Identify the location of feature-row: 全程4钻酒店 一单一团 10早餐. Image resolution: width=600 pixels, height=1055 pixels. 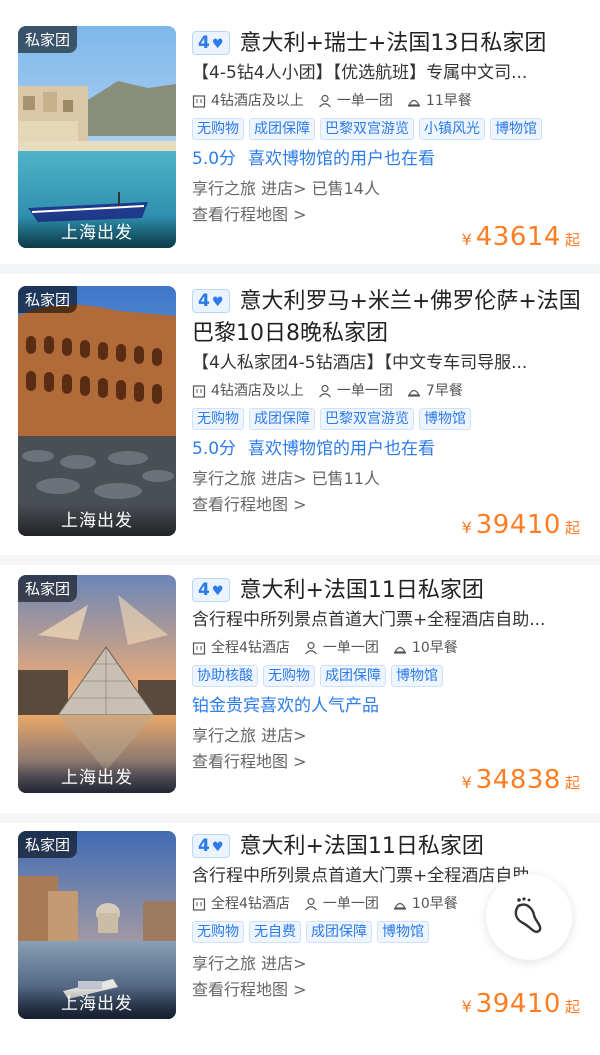
(387, 648).